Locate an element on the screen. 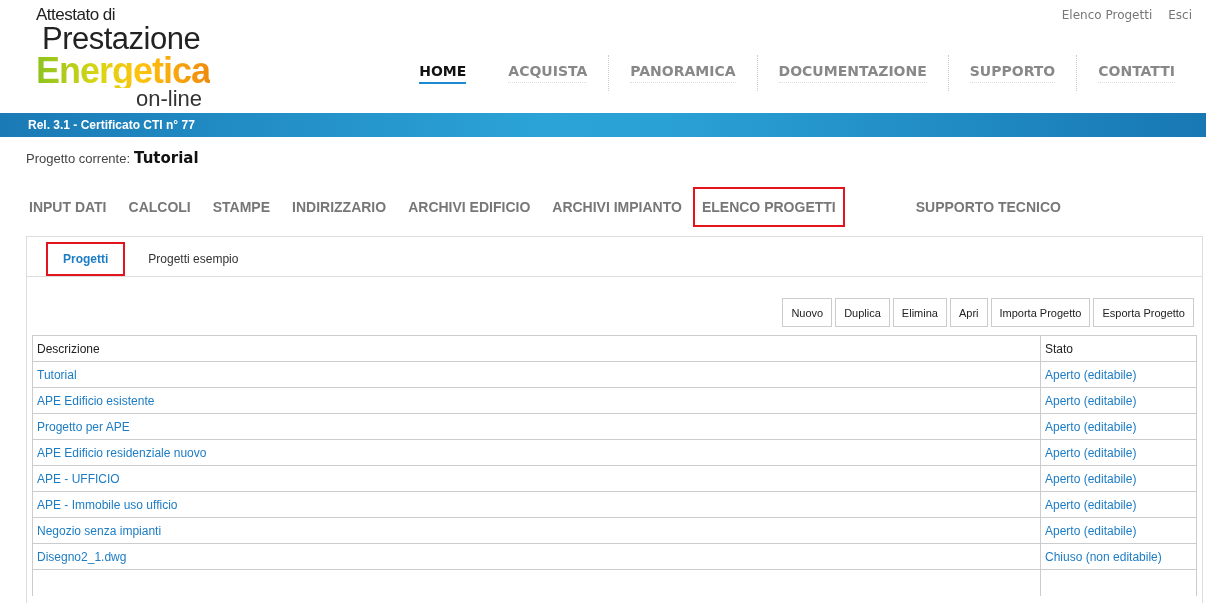 This screenshot has height=603, width=1206. release-bar: Rel. 3.1 - Certificato CTI n° 77 is located at coordinates (603, 125).